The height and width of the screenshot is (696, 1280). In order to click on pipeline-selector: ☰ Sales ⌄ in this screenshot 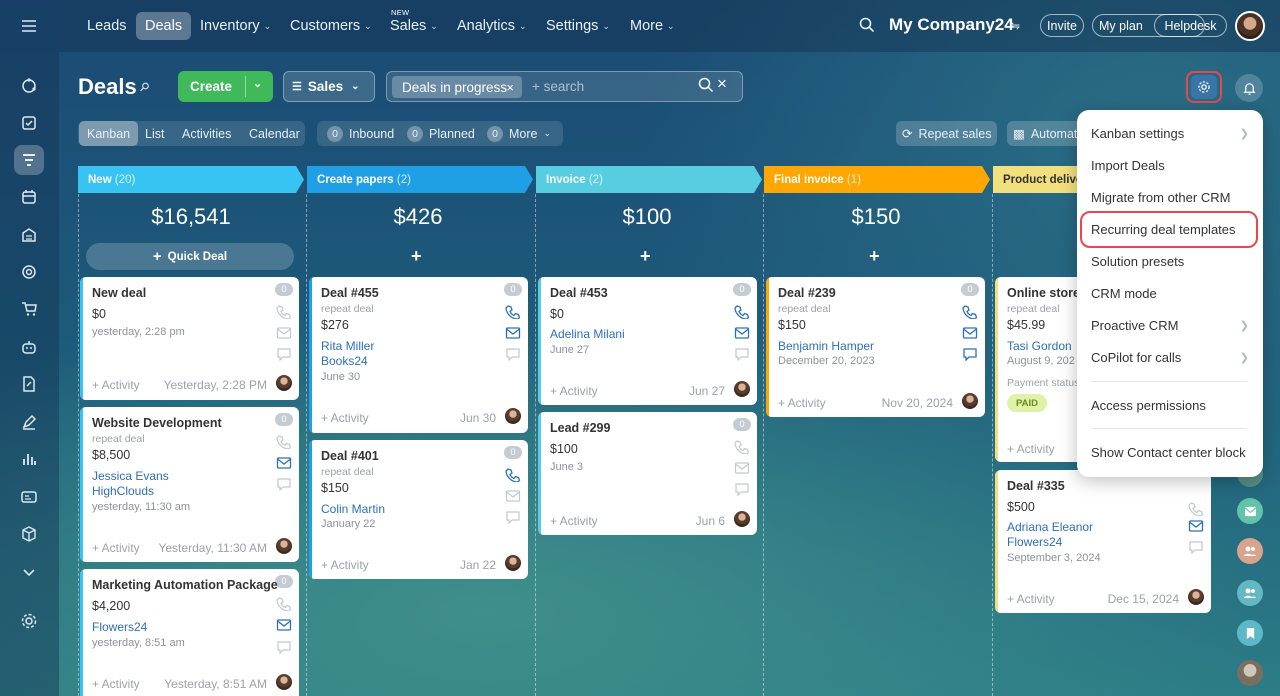, I will do `click(329, 86)`.